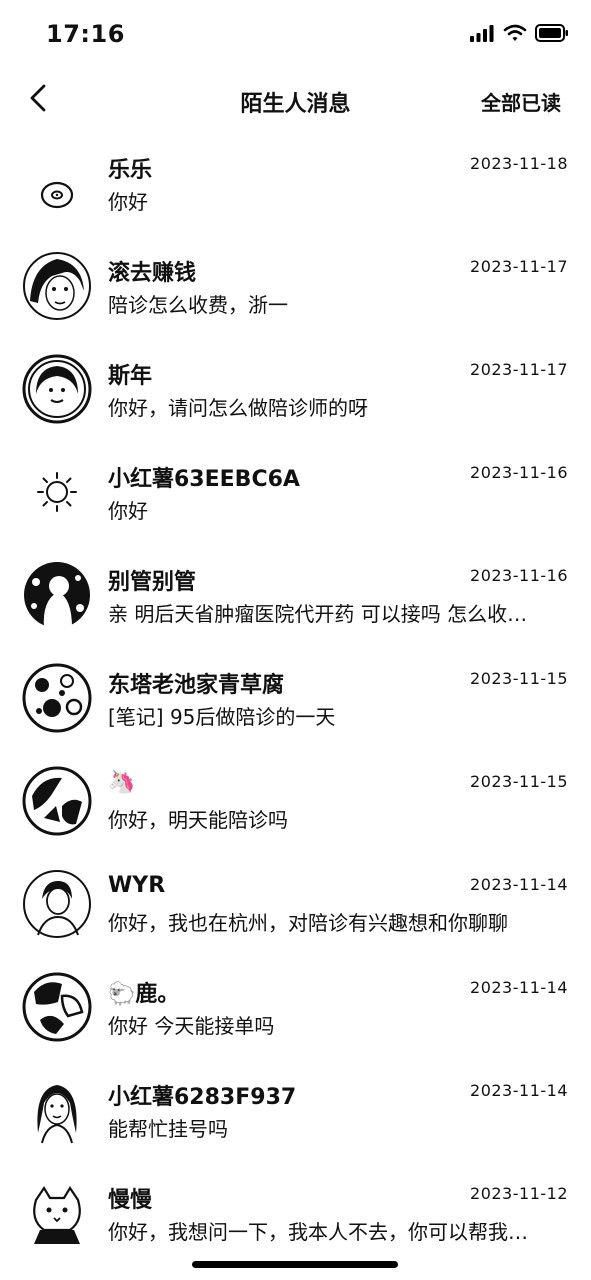  What do you see at coordinates (295, 904) in the screenshot?
I see `conversation-row: WYR 2023-11-14 你好，我也在杭州，对陪诊有兴趣想和你聊聊` at bounding box center [295, 904].